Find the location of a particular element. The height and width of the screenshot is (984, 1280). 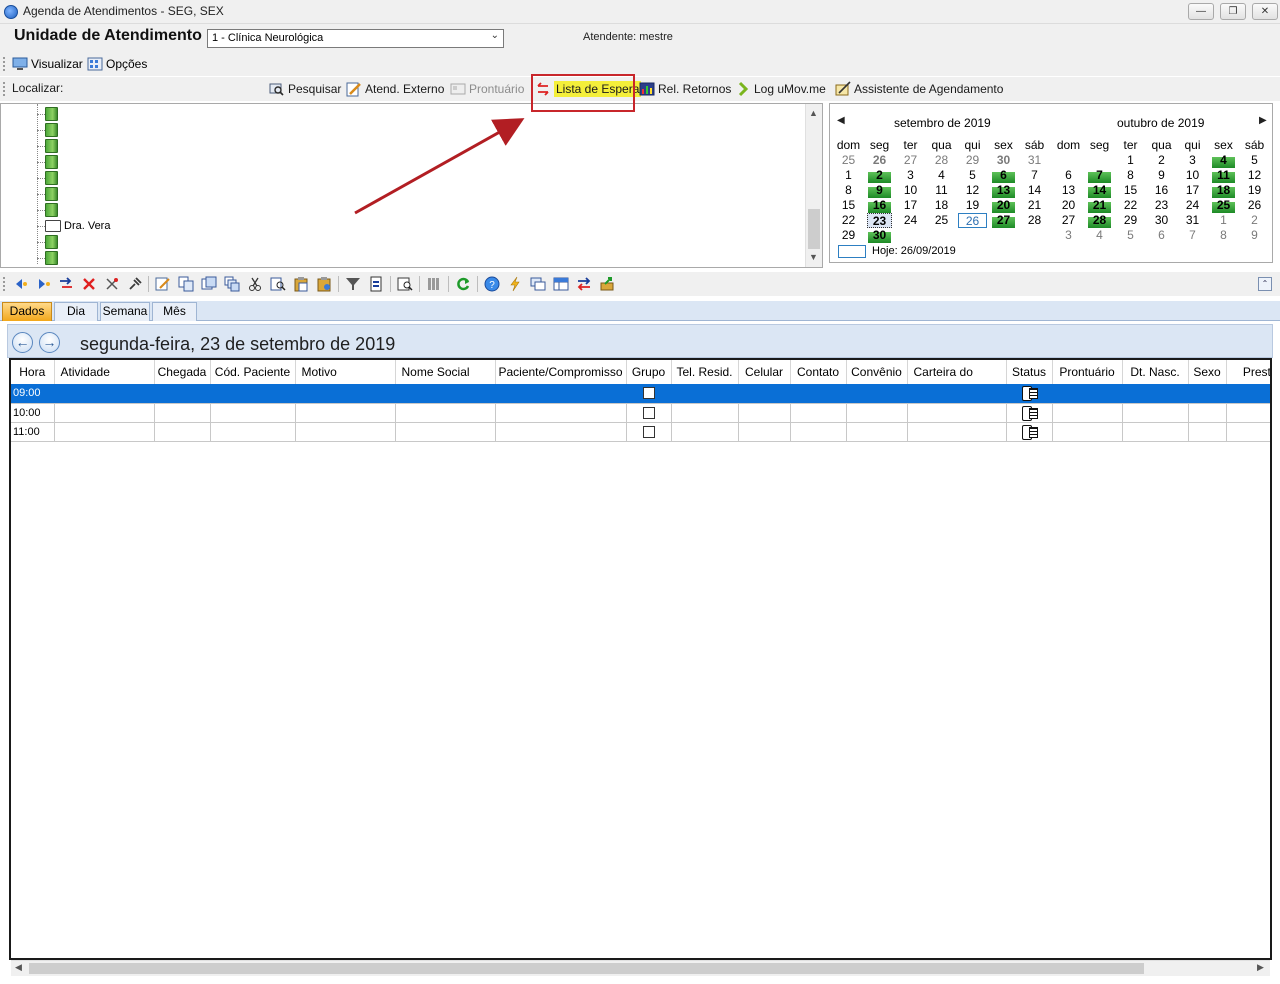

october-day: 15 is located at coordinates (1130, 190).